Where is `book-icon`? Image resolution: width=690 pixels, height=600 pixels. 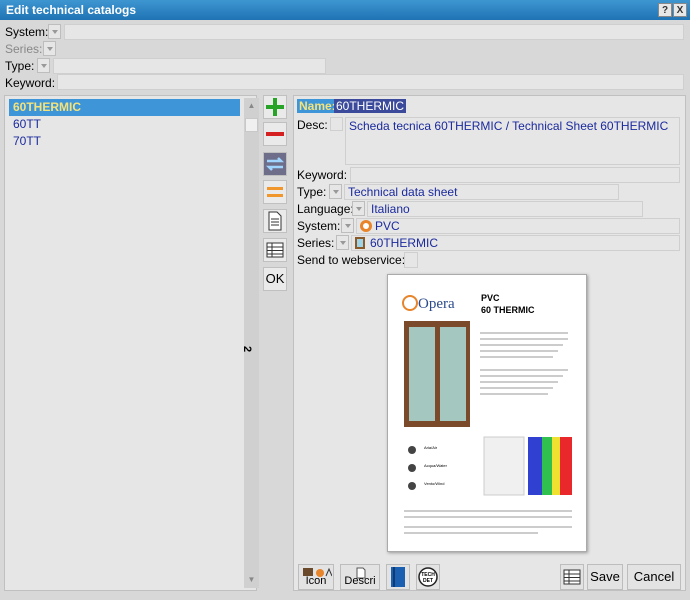 book-icon is located at coordinates (398, 577).